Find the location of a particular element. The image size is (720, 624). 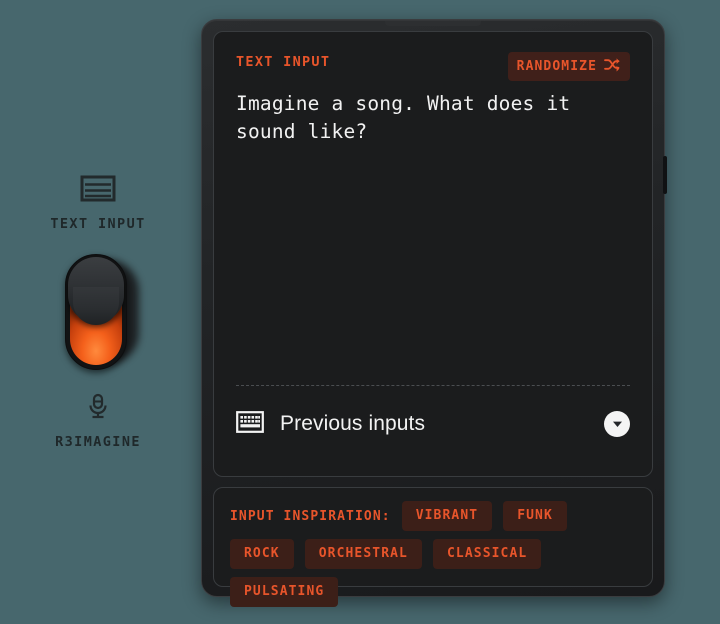

inspiration-label: INPUT INSPIRATION: is located at coordinates (310, 516).